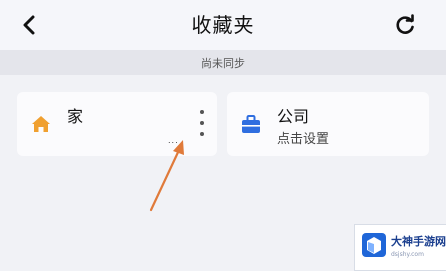 The height and width of the screenshot is (271, 446). I want to click on brand-logo-icon, so click(374, 245).